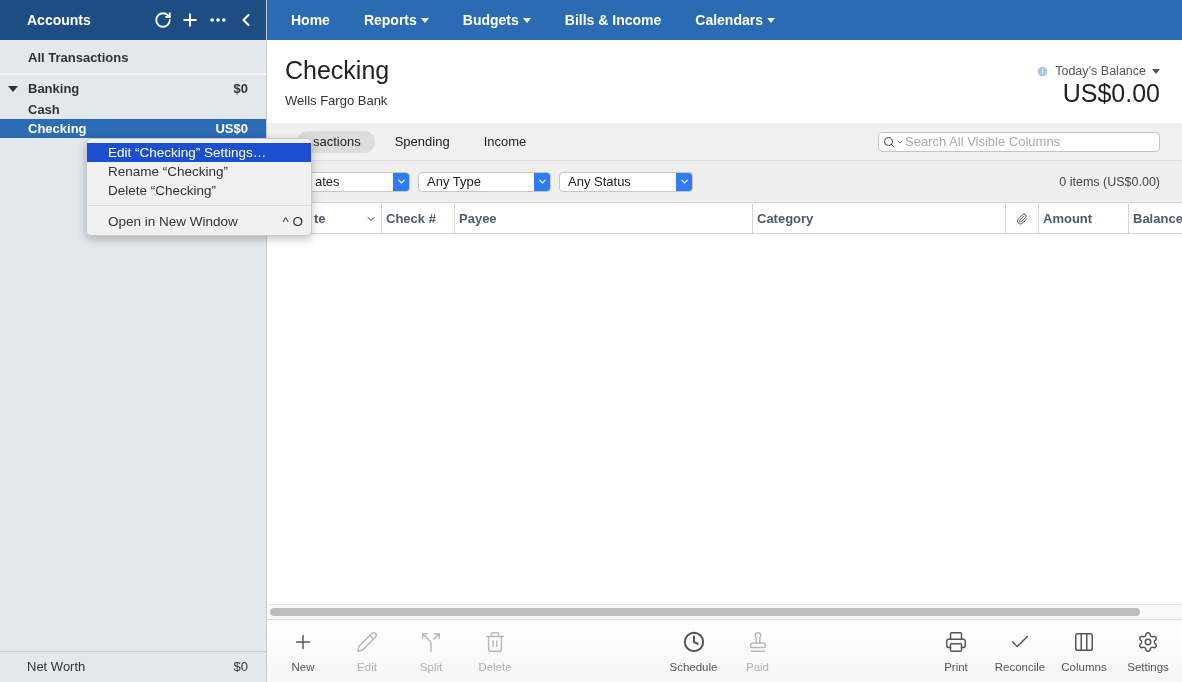 Image resolution: width=1182 pixels, height=682 pixels. Describe the element at coordinates (1043, 71) in the screenshot. I see `info-icon` at that location.